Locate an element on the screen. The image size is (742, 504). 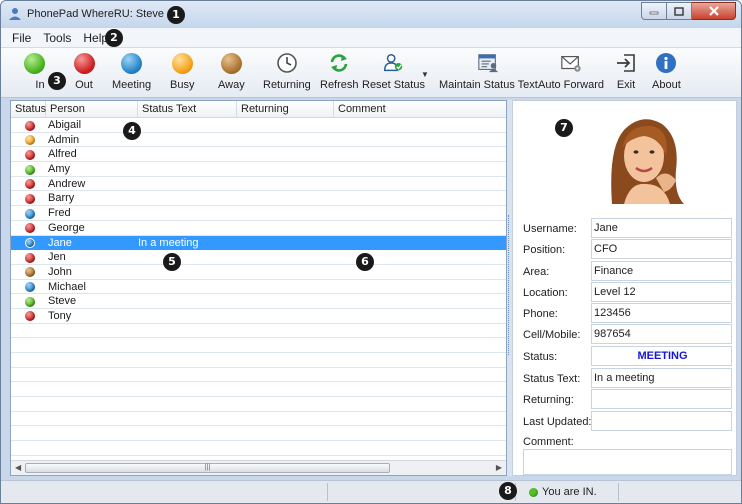
table-row: Amy is located at coordinates (258, 169).